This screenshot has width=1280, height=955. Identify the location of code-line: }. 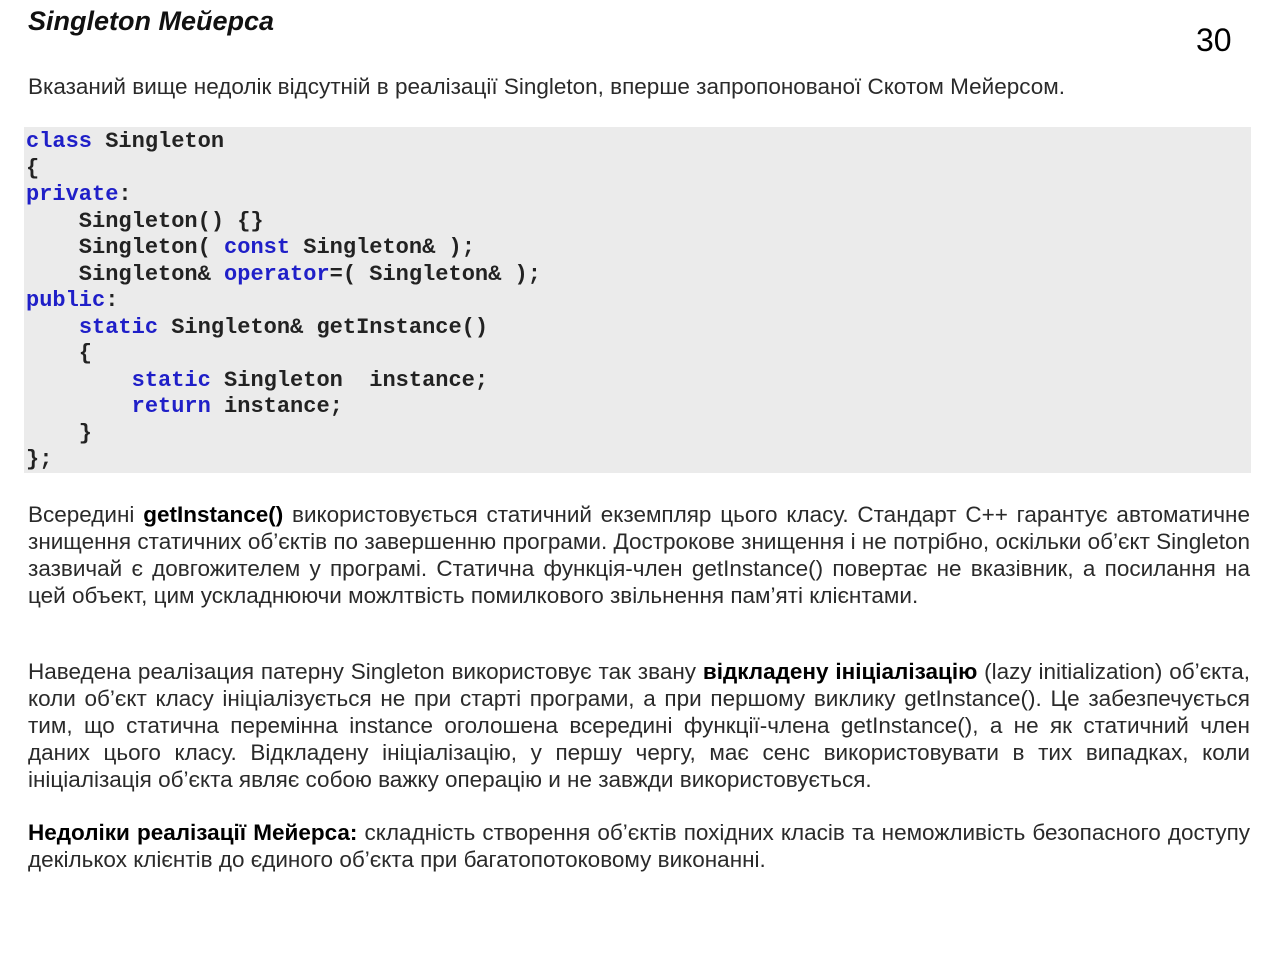
(59, 433).